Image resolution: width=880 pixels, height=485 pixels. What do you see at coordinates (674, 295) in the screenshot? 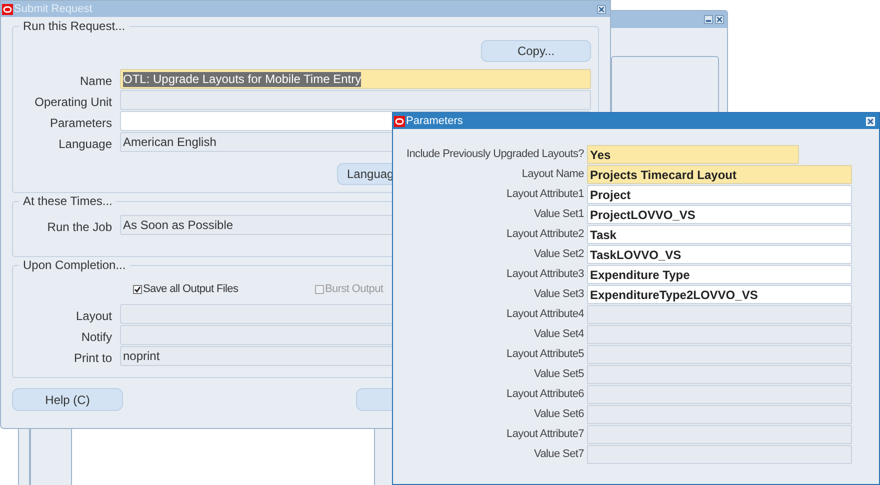
I see `field-value: ExpenditureType2LOVVO_VS` at bounding box center [674, 295].